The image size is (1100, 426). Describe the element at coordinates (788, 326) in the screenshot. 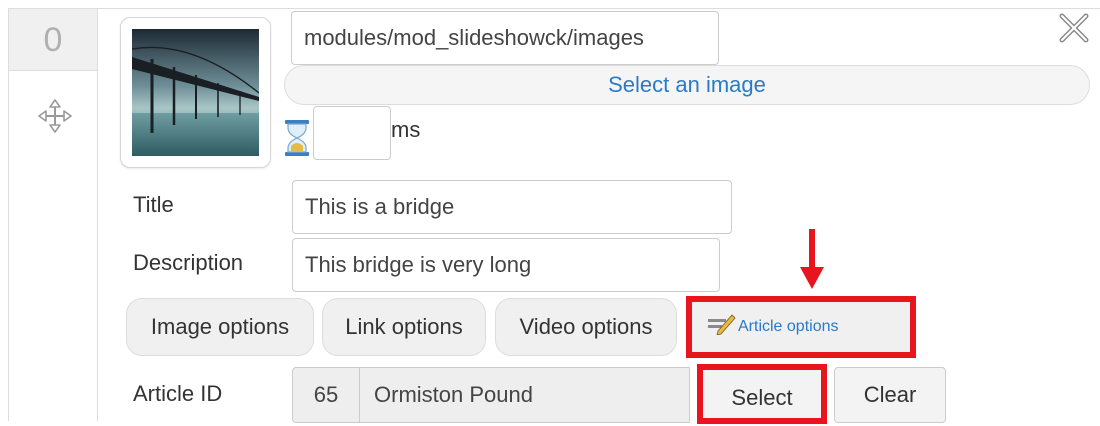

I see `article-options-label: Article options` at that location.